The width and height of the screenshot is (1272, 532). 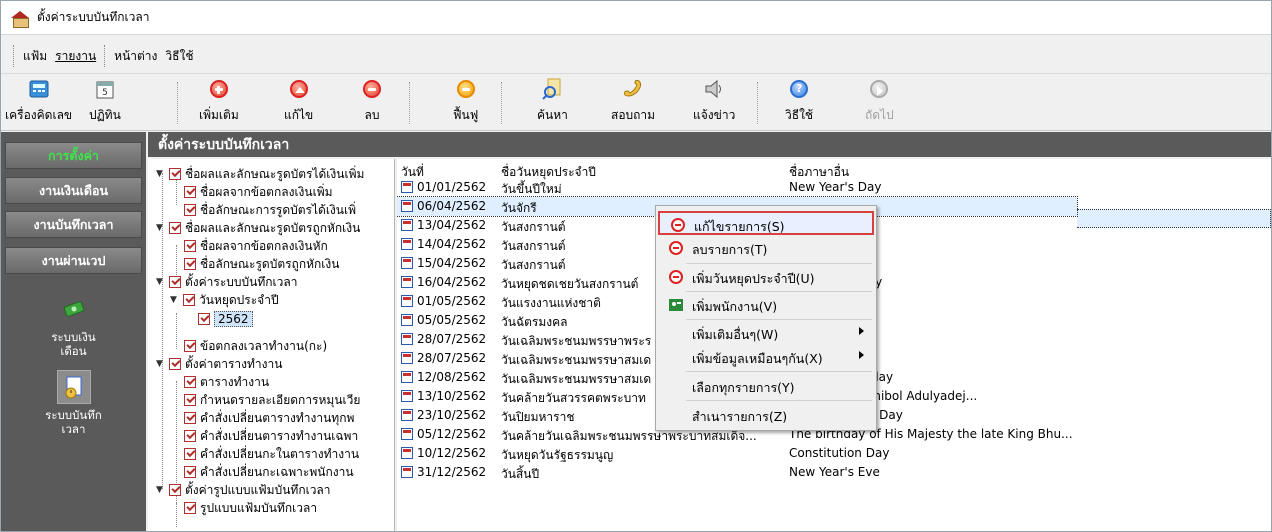 I want to click on nav-settings: การตั้งค่า, so click(x=73, y=155).